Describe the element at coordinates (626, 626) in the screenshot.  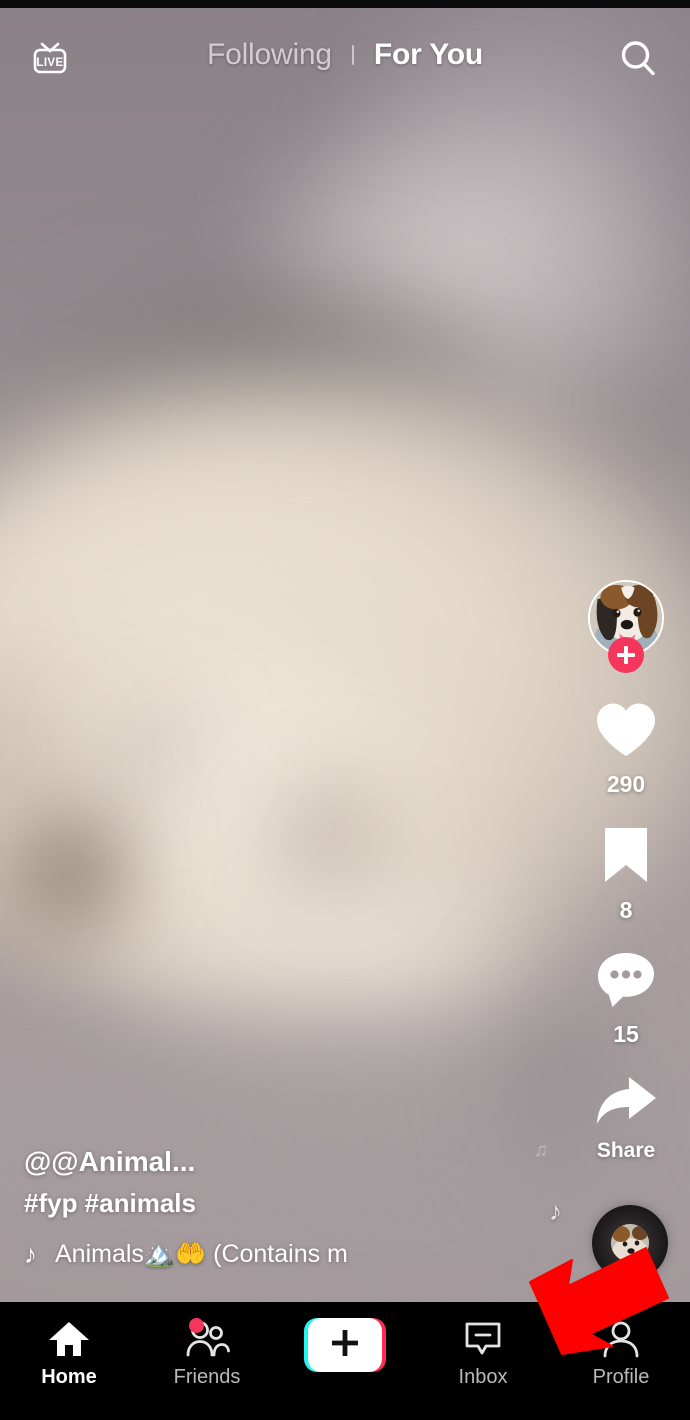
I see `author-avatar-button` at that location.